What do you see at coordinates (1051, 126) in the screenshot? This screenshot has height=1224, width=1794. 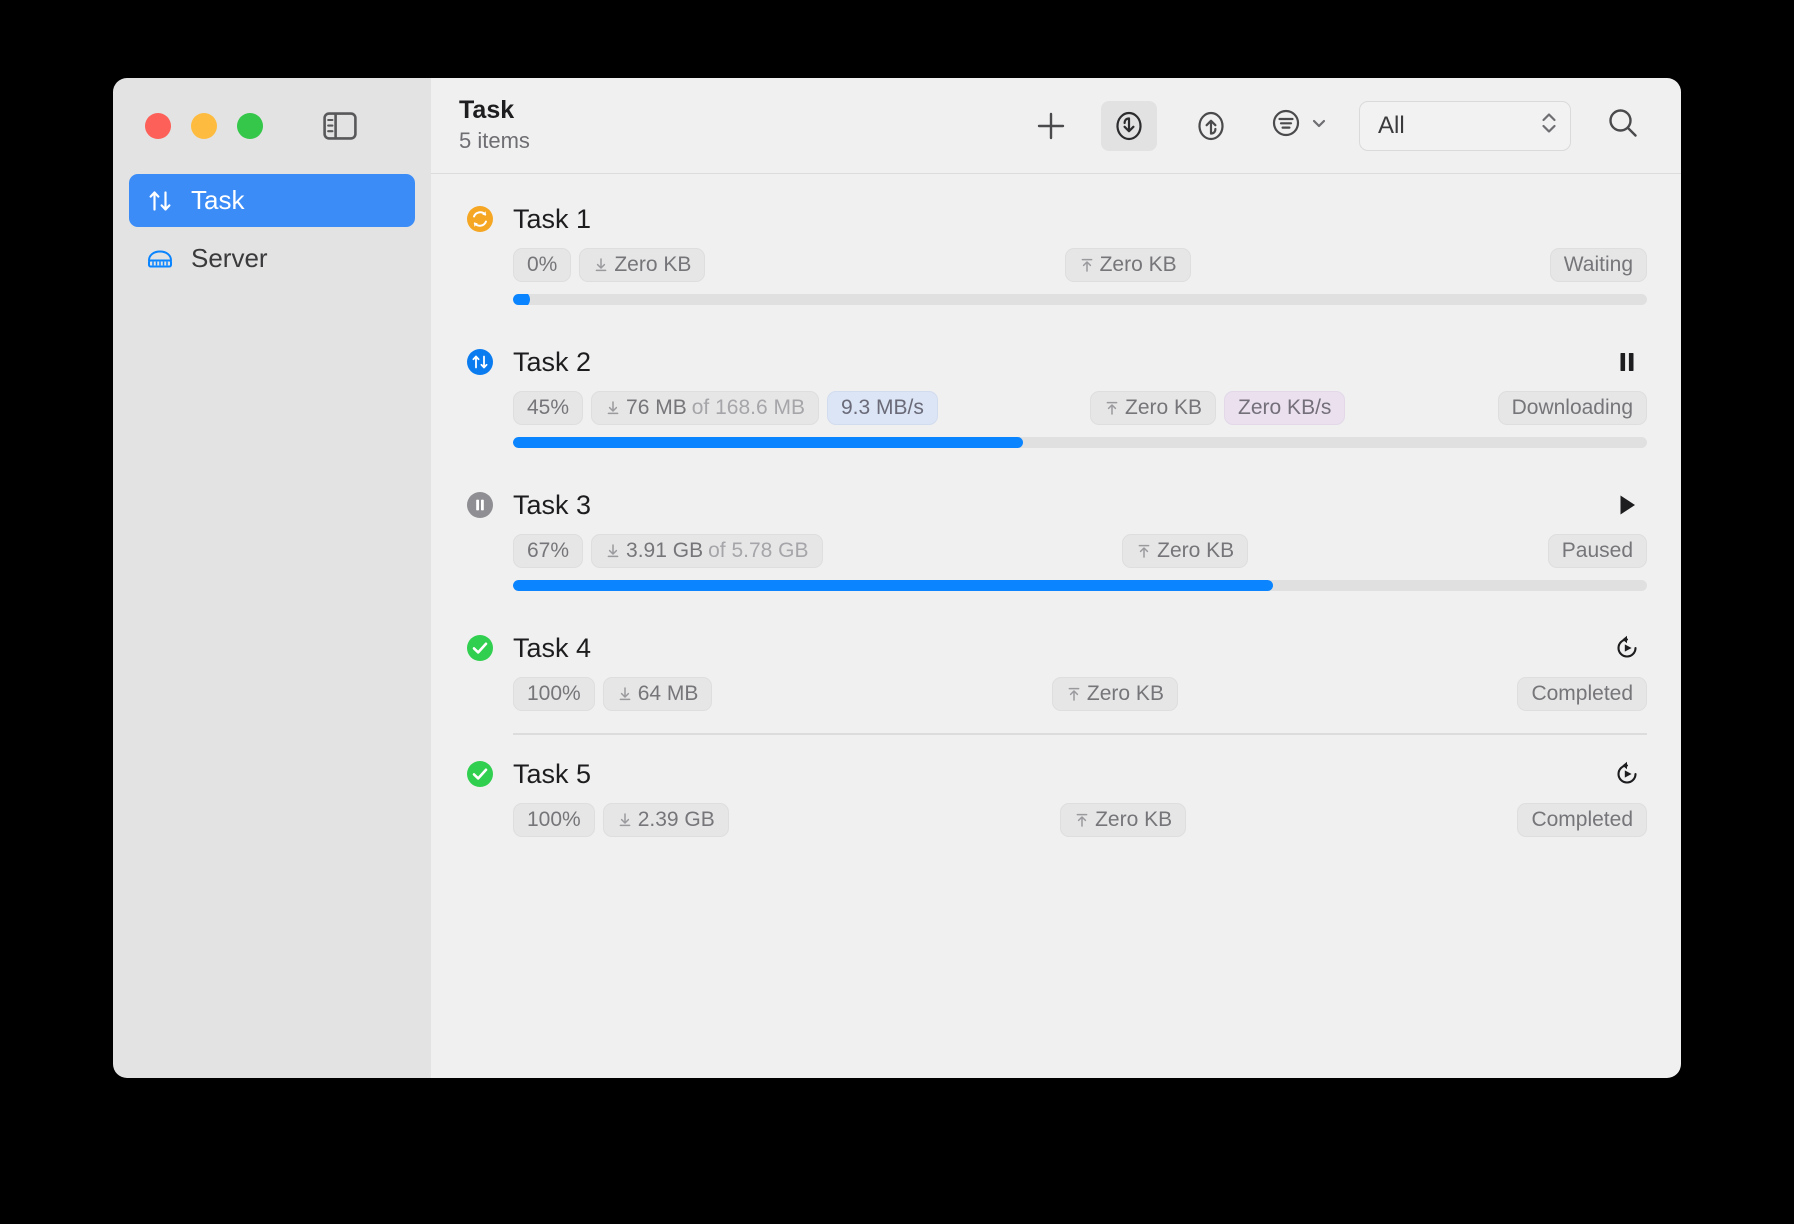 I see `add-task-button` at bounding box center [1051, 126].